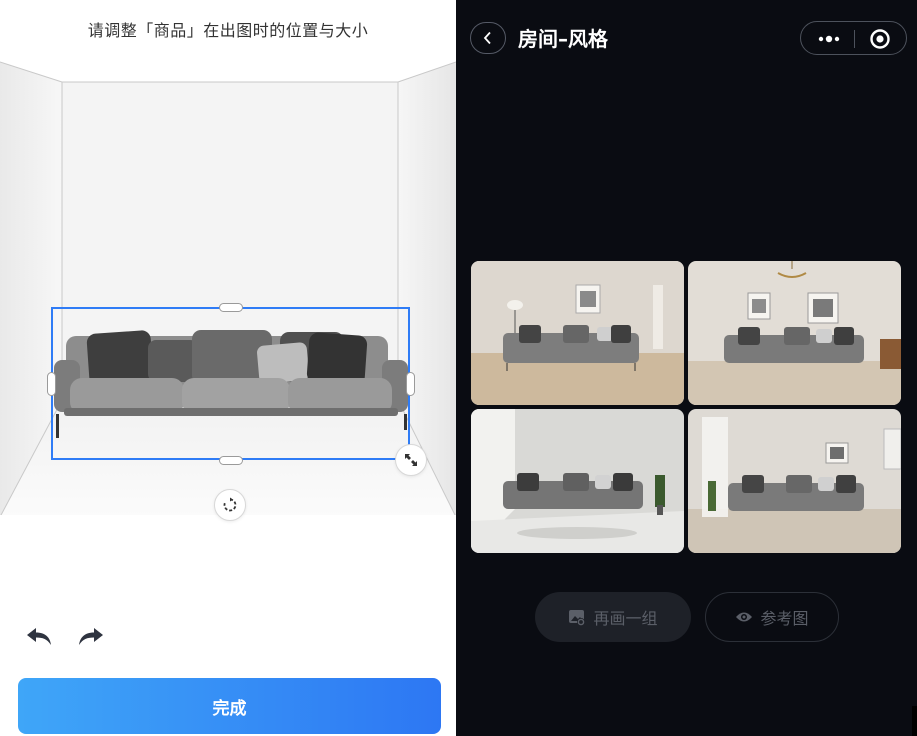 The image size is (917, 736). I want to click on reference-image-button: 参考图, so click(772, 617).